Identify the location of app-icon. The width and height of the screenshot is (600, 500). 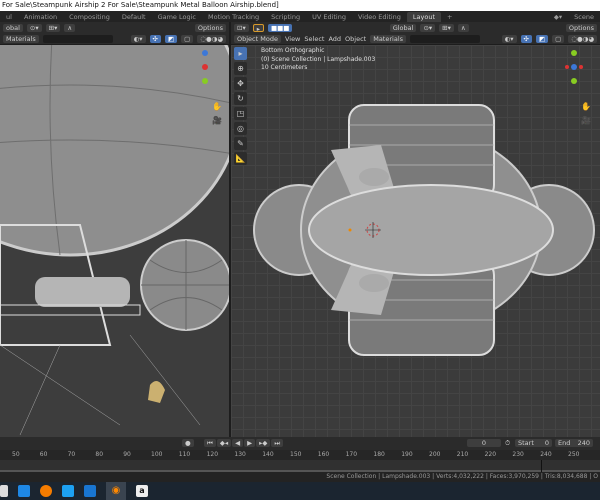
(90, 491).